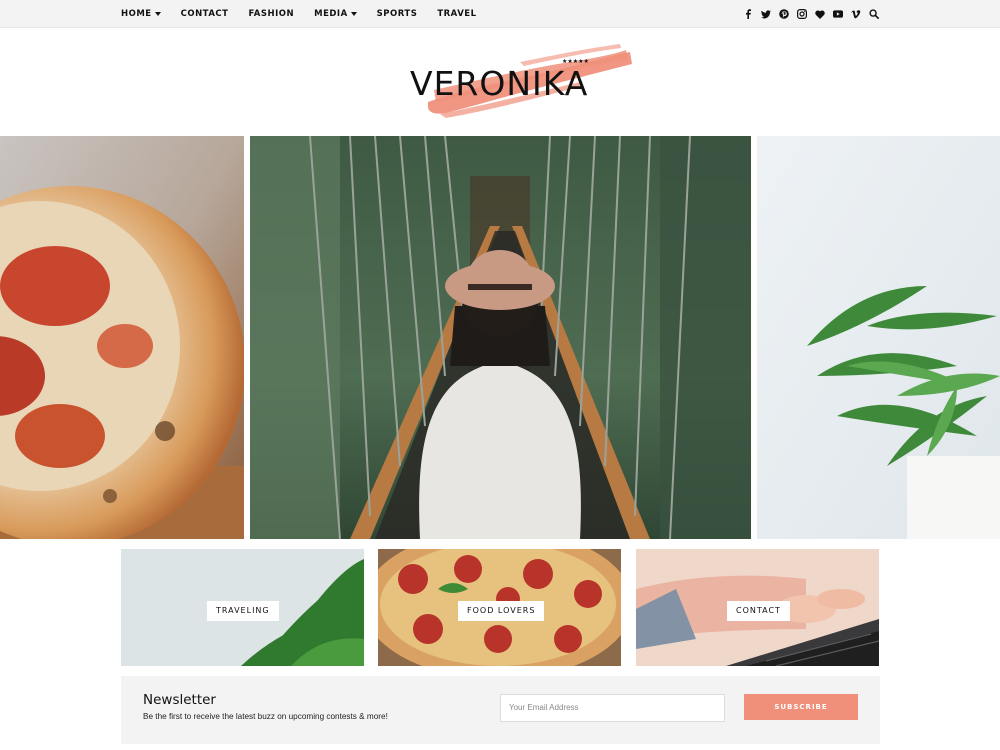 This screenshot has width=1000, height=750. I want to click on nav-item-home: HOME, so click(141, 14).